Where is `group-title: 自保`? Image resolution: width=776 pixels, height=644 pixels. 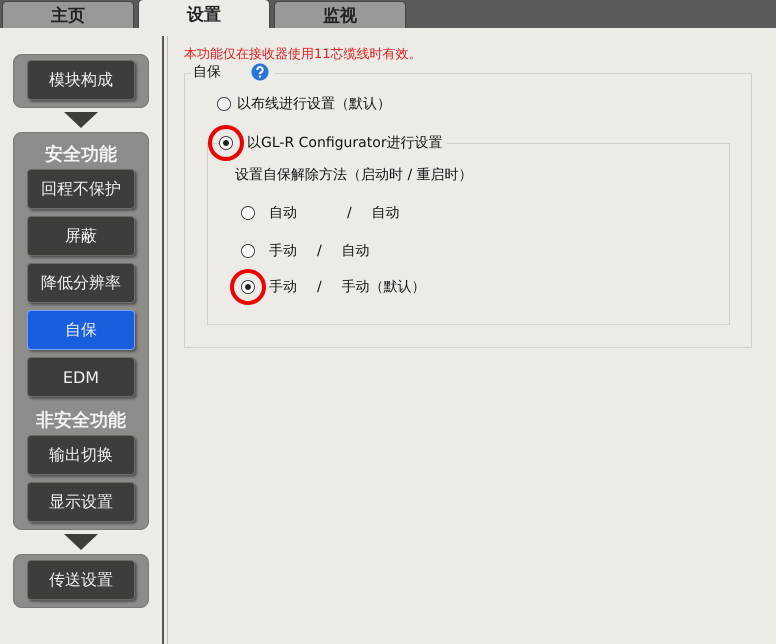 group-title: 自保 is located at coordinates (207, 72).